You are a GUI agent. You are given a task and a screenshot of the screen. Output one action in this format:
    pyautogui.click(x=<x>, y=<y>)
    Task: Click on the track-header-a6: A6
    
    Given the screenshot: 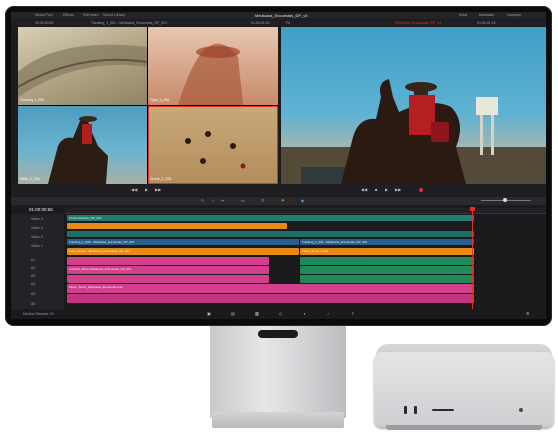 What is the action you would take?
    pyautogui.click(x=33, y=304)
    